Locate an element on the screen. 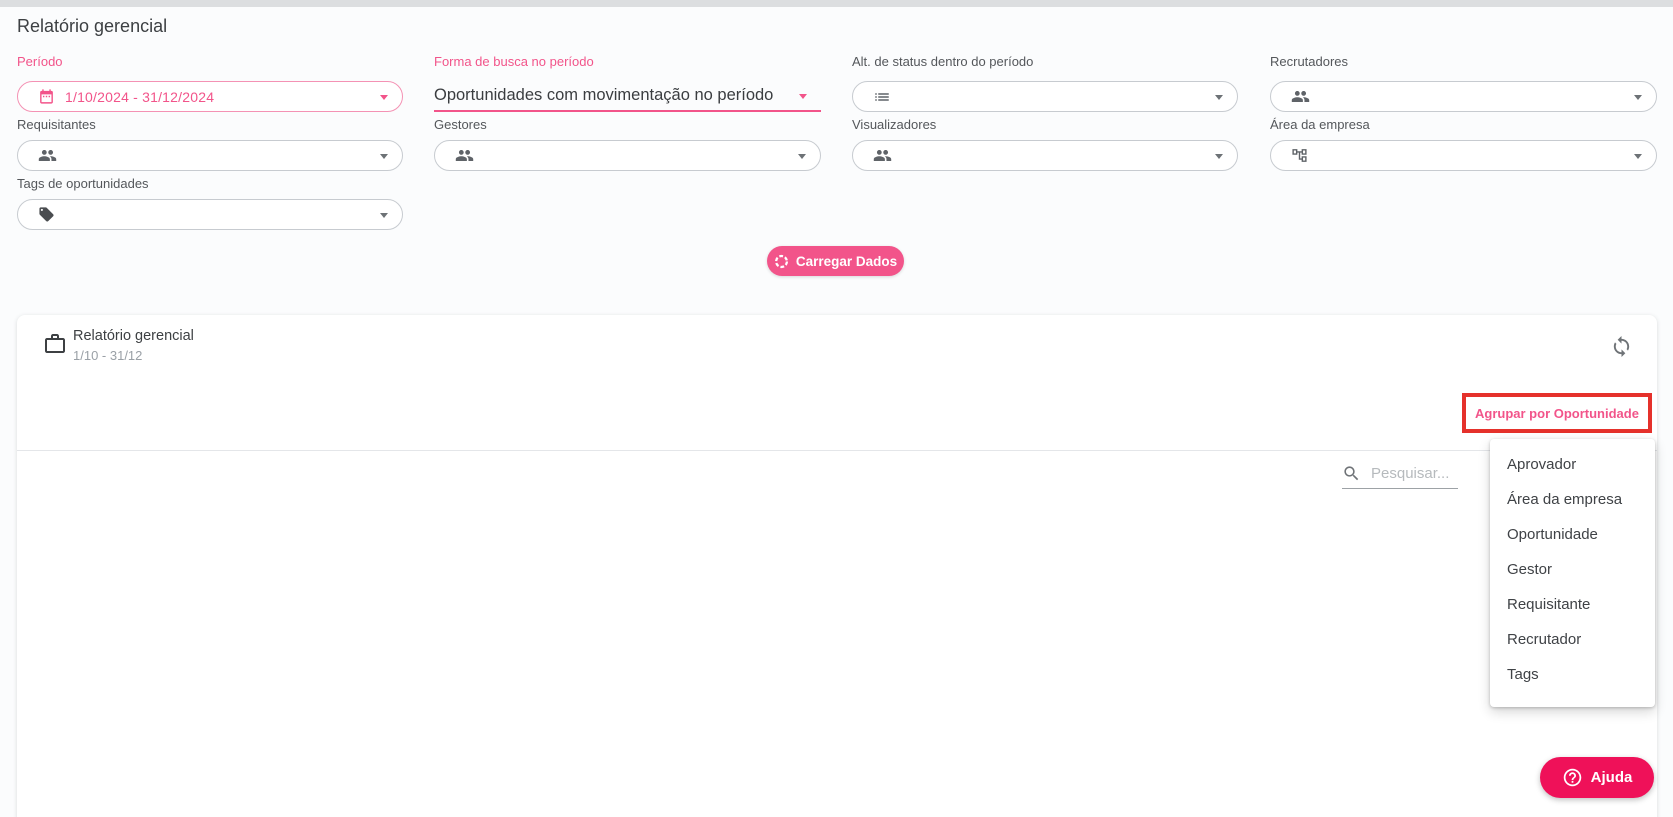  annotation-box: Agrupar por Oportunidade is located at coordinates (1557, 413).